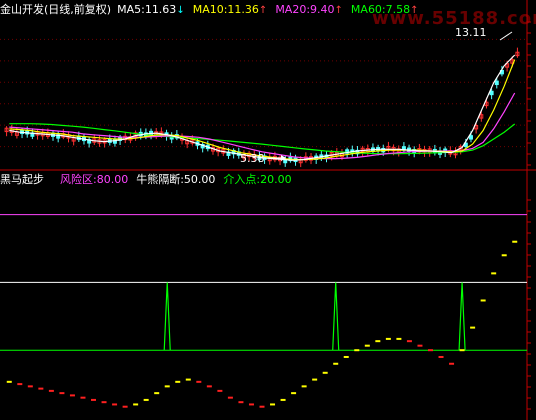  I want to click on indicator-legend: 风险区:80.00 牛熊隔断:50.00 介入点:20.00, so click(180, 179).